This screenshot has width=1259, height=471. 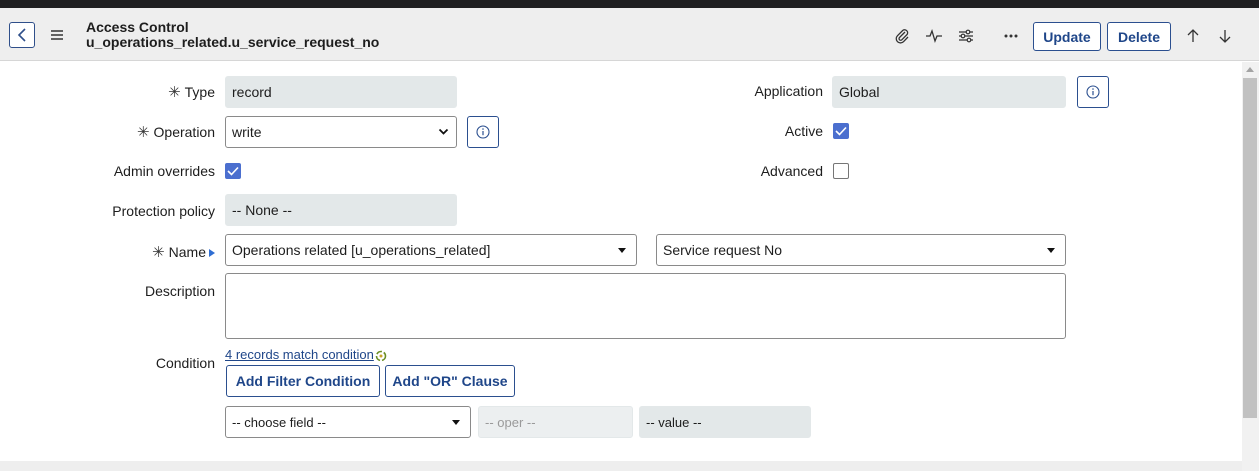 I want to click on down-arrow-icon, so click(x=1225, y=36).